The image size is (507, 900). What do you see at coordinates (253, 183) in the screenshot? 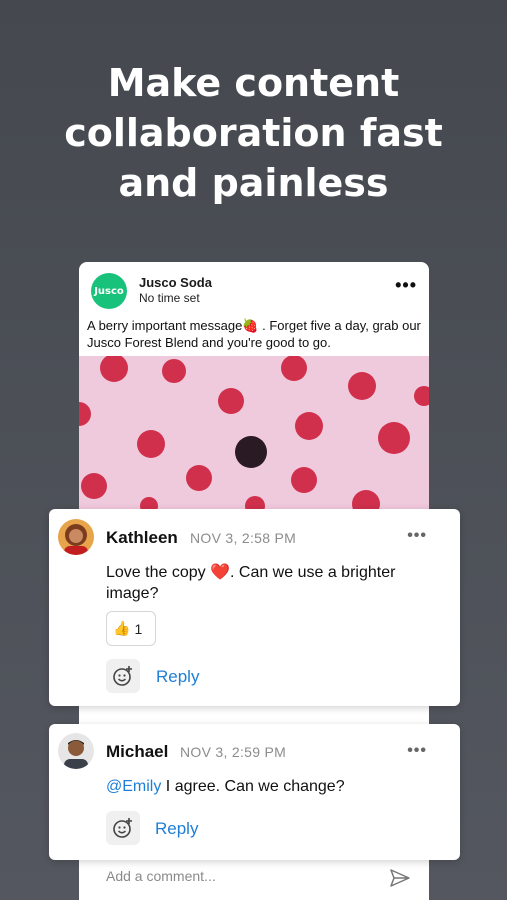
I see `headline-line-3: and painless` at bounding box center [253, 183].